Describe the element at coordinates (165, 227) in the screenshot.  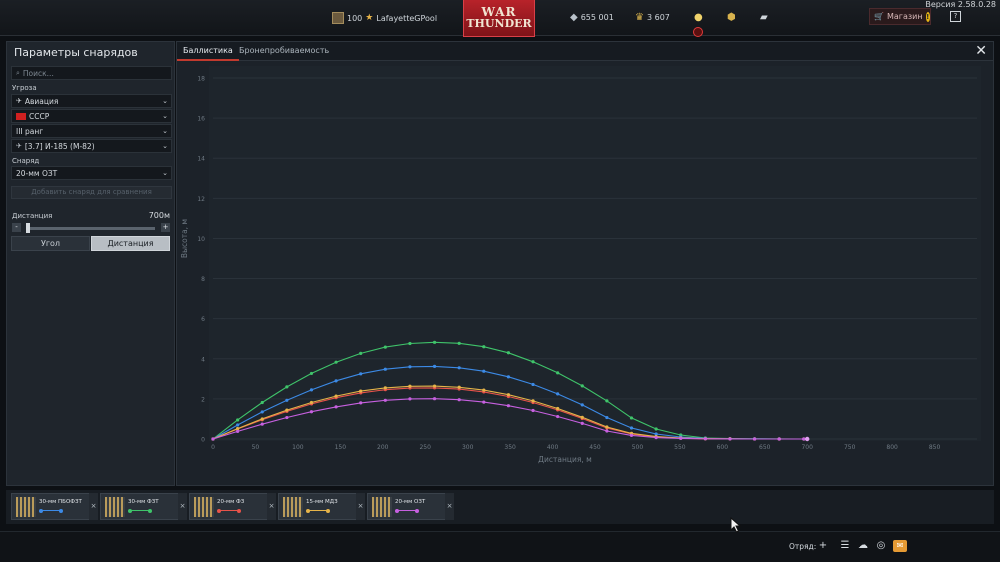
I see `distance-increase-button: +` at that location.